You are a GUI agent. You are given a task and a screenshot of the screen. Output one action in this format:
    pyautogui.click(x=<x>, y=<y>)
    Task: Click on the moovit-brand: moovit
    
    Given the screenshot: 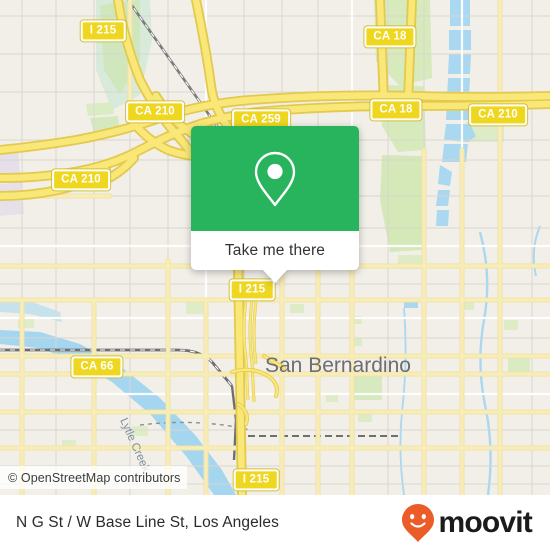 What is the action you would take?
    pyautogui.click(x=467, y=523)
    